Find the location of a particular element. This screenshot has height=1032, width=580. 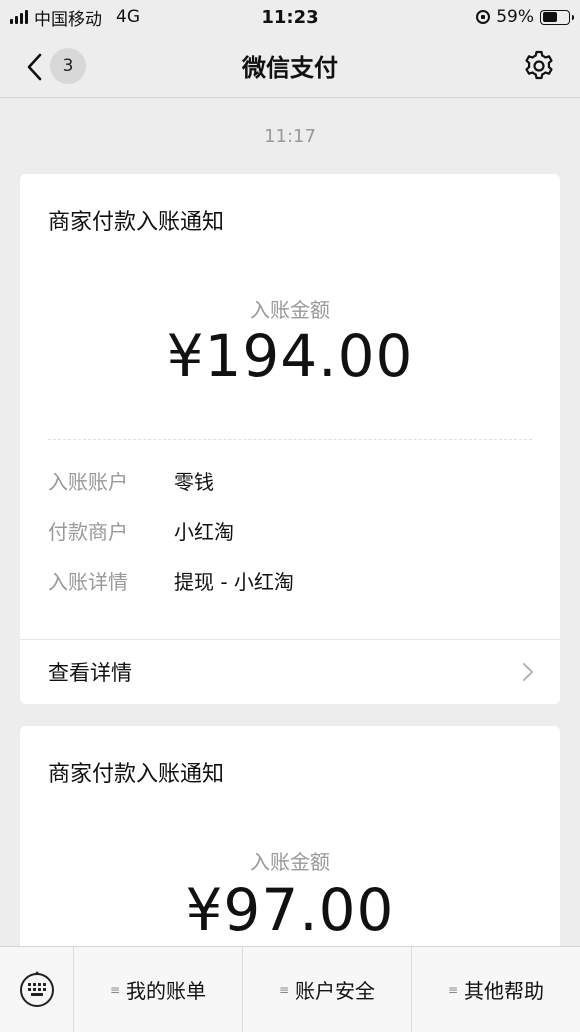

status-right: 59% is located at coordinates (525, 17).